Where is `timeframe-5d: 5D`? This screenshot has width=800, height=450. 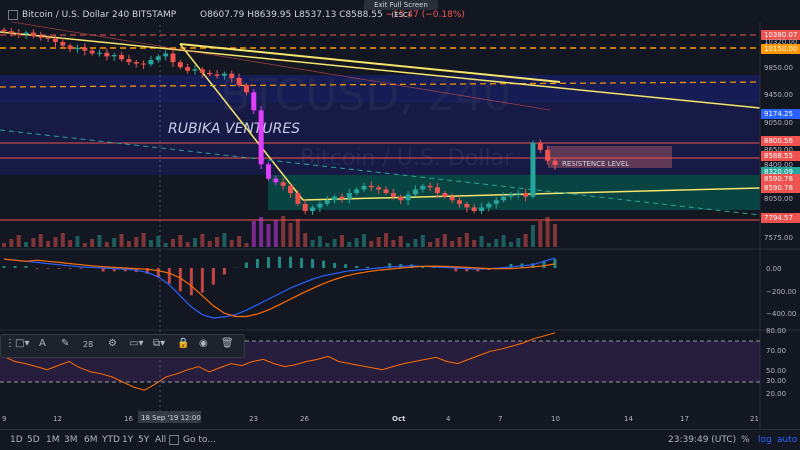
timeframe-5d: 5D is located at coordinates (33, 440).